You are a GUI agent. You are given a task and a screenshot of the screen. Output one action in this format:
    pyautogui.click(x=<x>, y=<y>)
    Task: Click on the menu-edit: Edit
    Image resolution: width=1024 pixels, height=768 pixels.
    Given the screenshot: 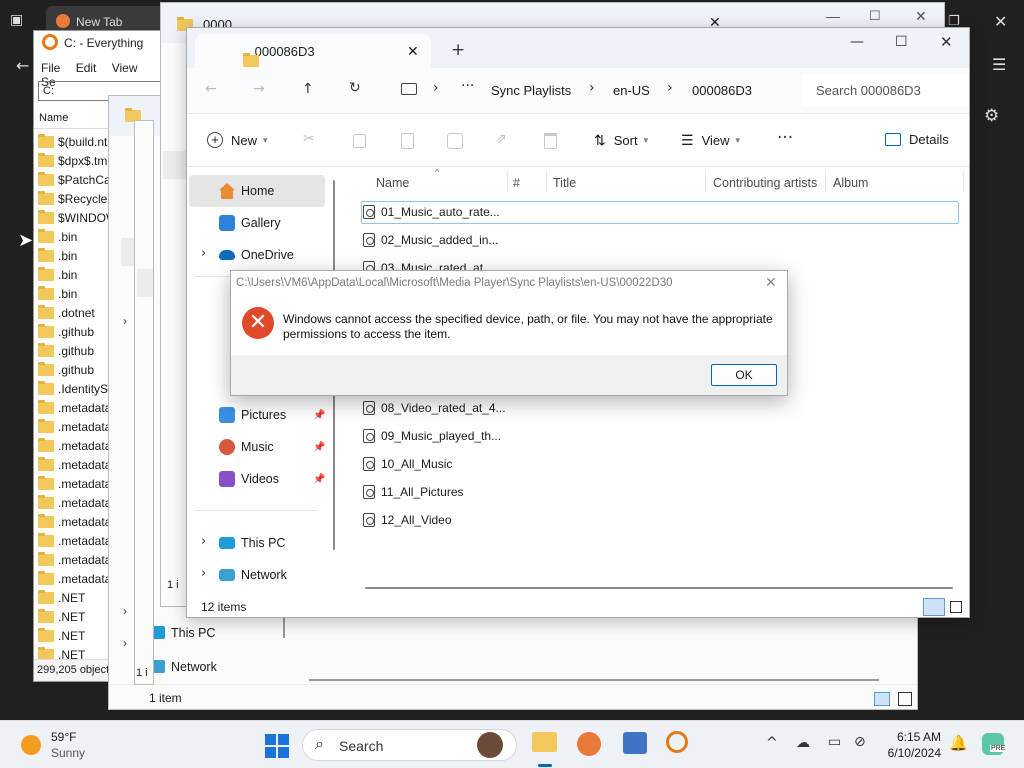 What is the action you would take?
    pyautogui.click(x=86, y=68)
    